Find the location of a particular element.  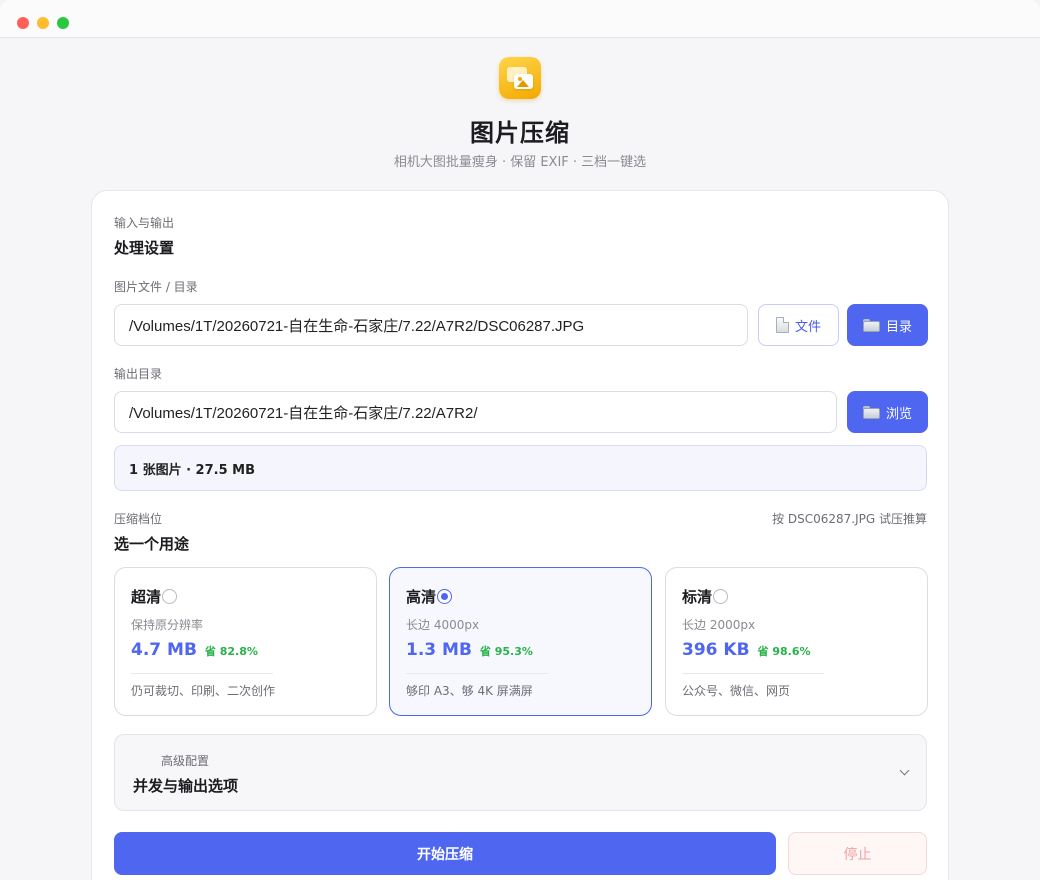

title-bar is located at coordinates (520, 19).